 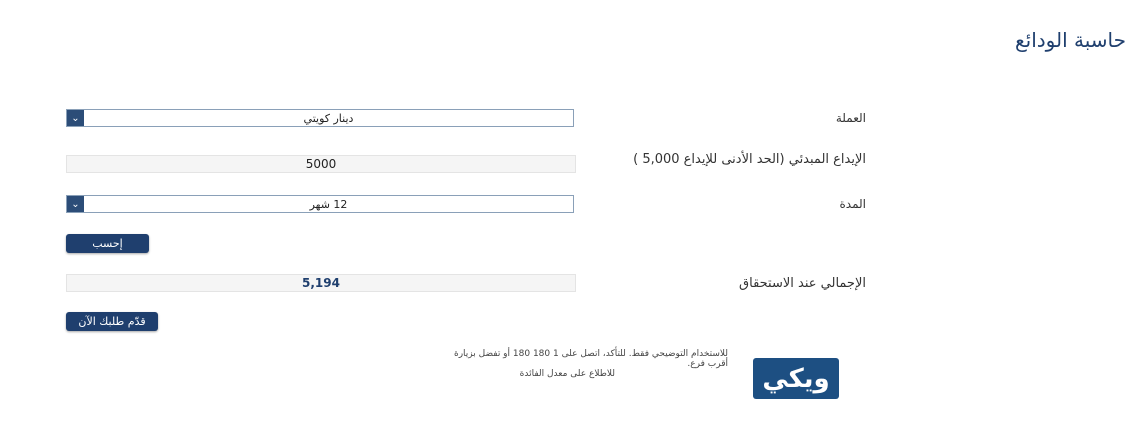 I want to click on calculate-button: إحسب, so click(x=107, y=243).